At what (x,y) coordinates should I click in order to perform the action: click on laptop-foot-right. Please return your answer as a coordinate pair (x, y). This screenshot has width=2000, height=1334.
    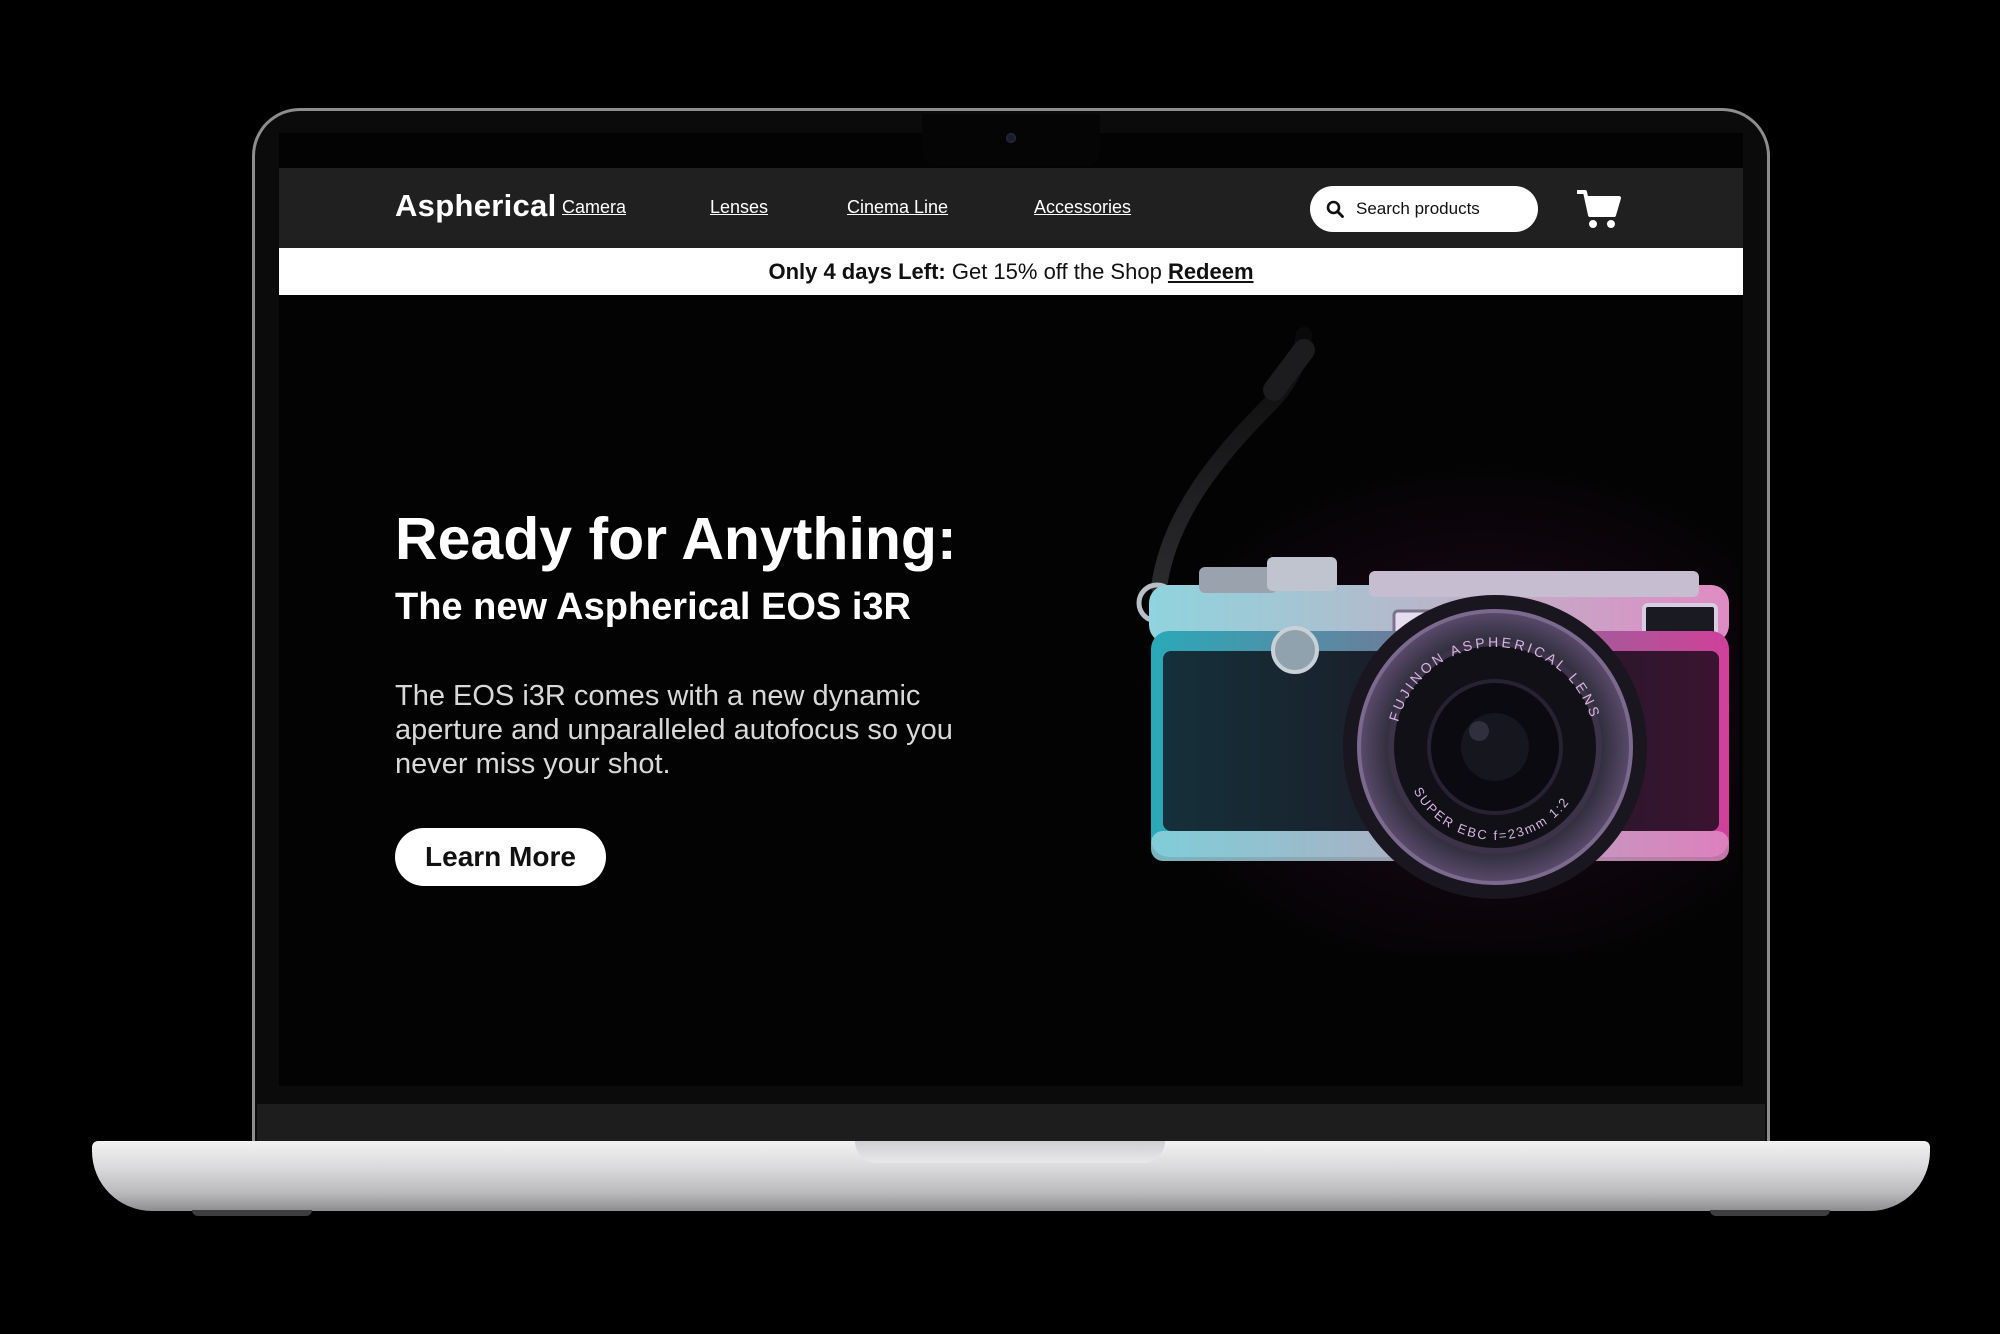
    Looking at the image, I should click on (1770, 1213).